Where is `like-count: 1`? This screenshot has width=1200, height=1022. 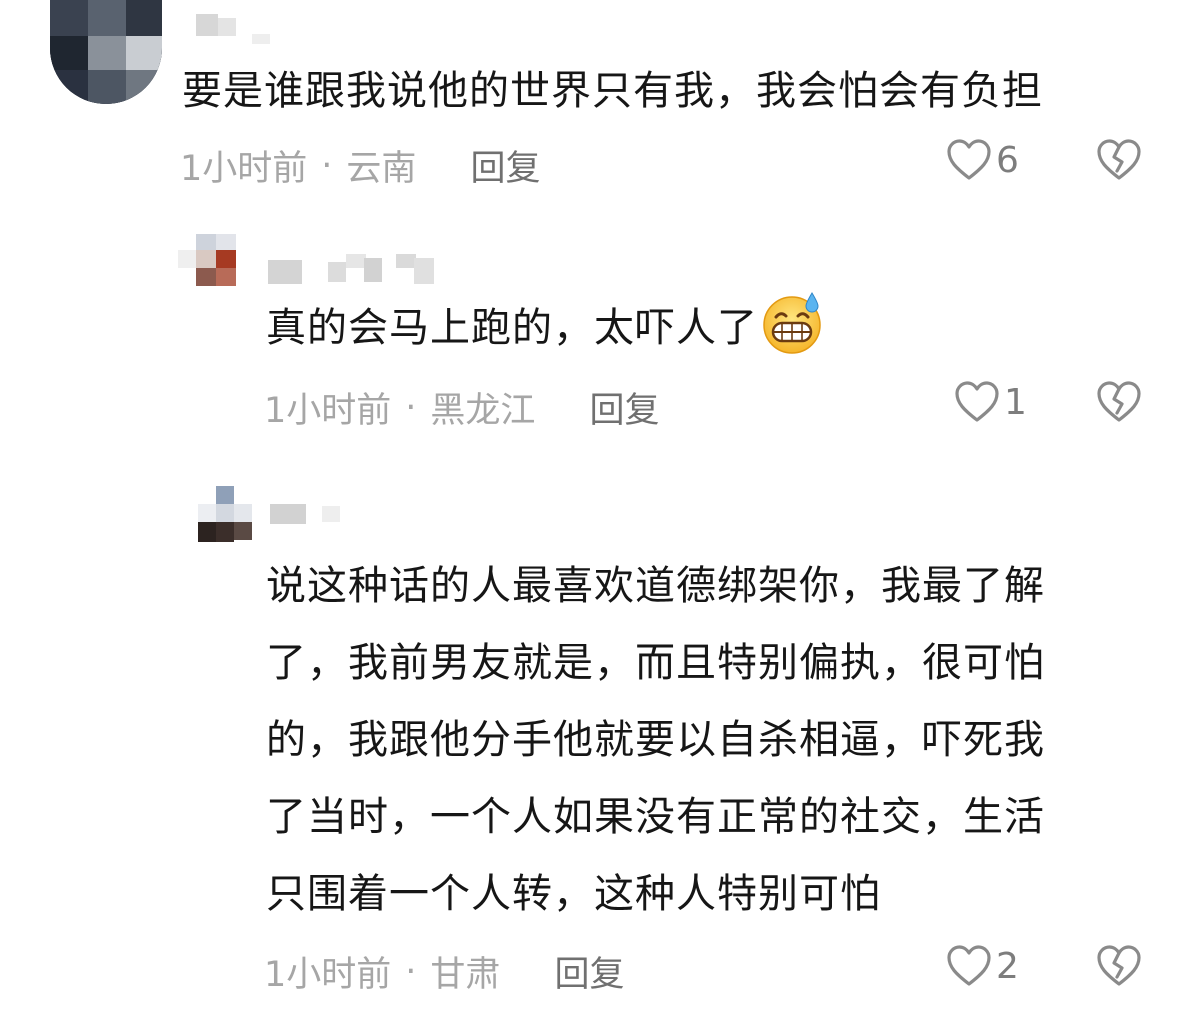
like-count: 1 is located at coordinates (1015, 402).